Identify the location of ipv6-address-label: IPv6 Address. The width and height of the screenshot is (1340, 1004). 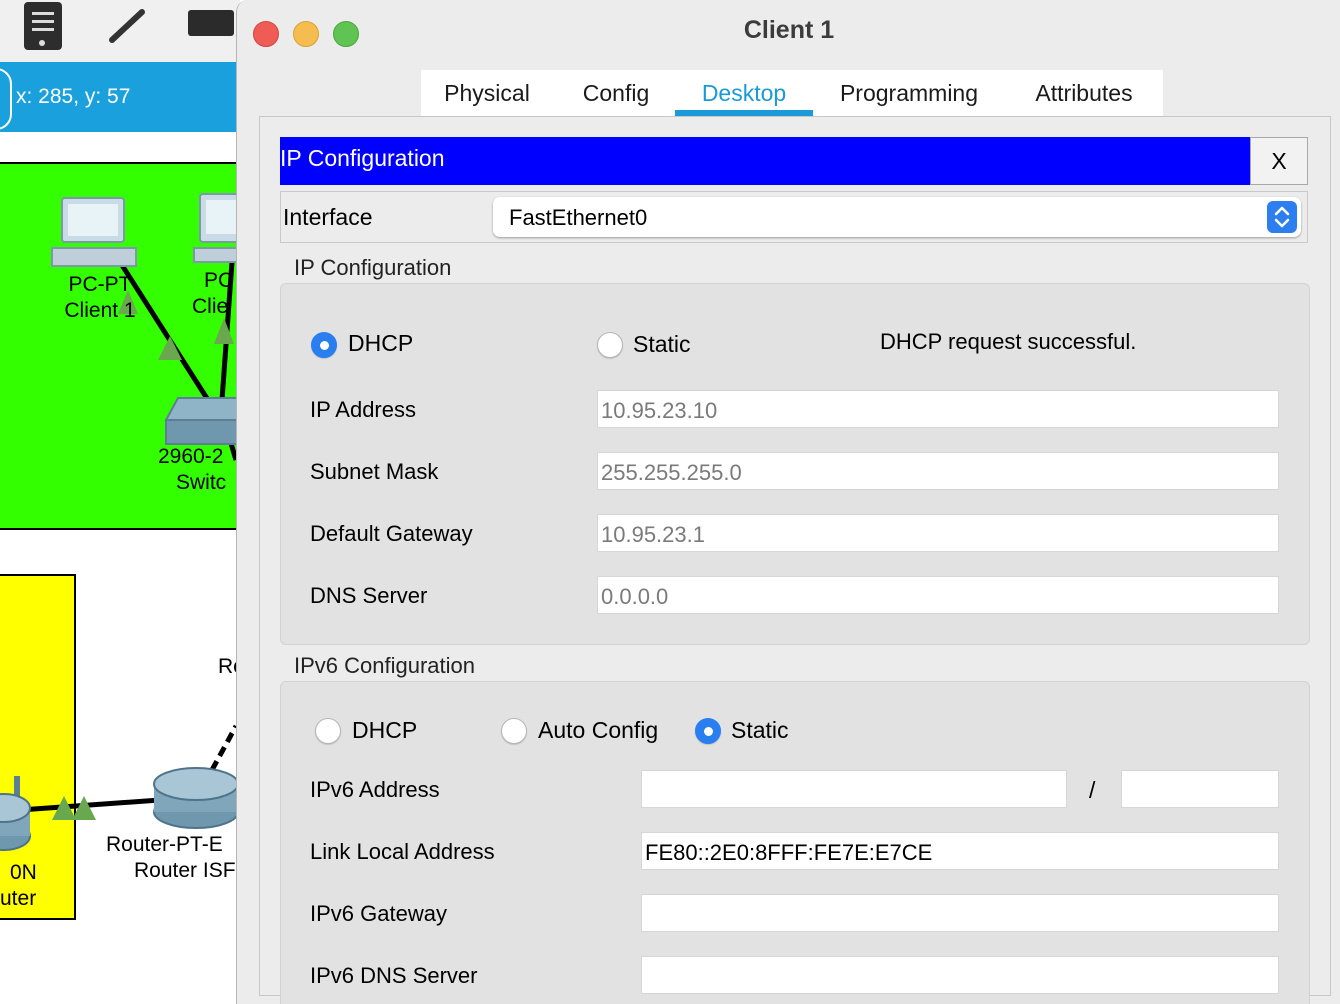
(375, 789).